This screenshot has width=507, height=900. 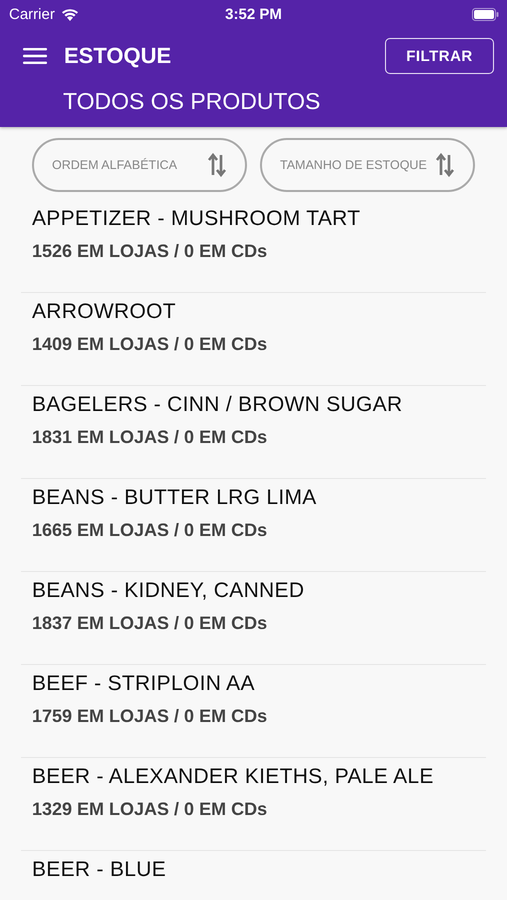 What do you see at coordinates (259, 498) in the screenshot?
I see `product-name: BEANS - BUTTER LRG LIMA` at bounding box center [259, 498].